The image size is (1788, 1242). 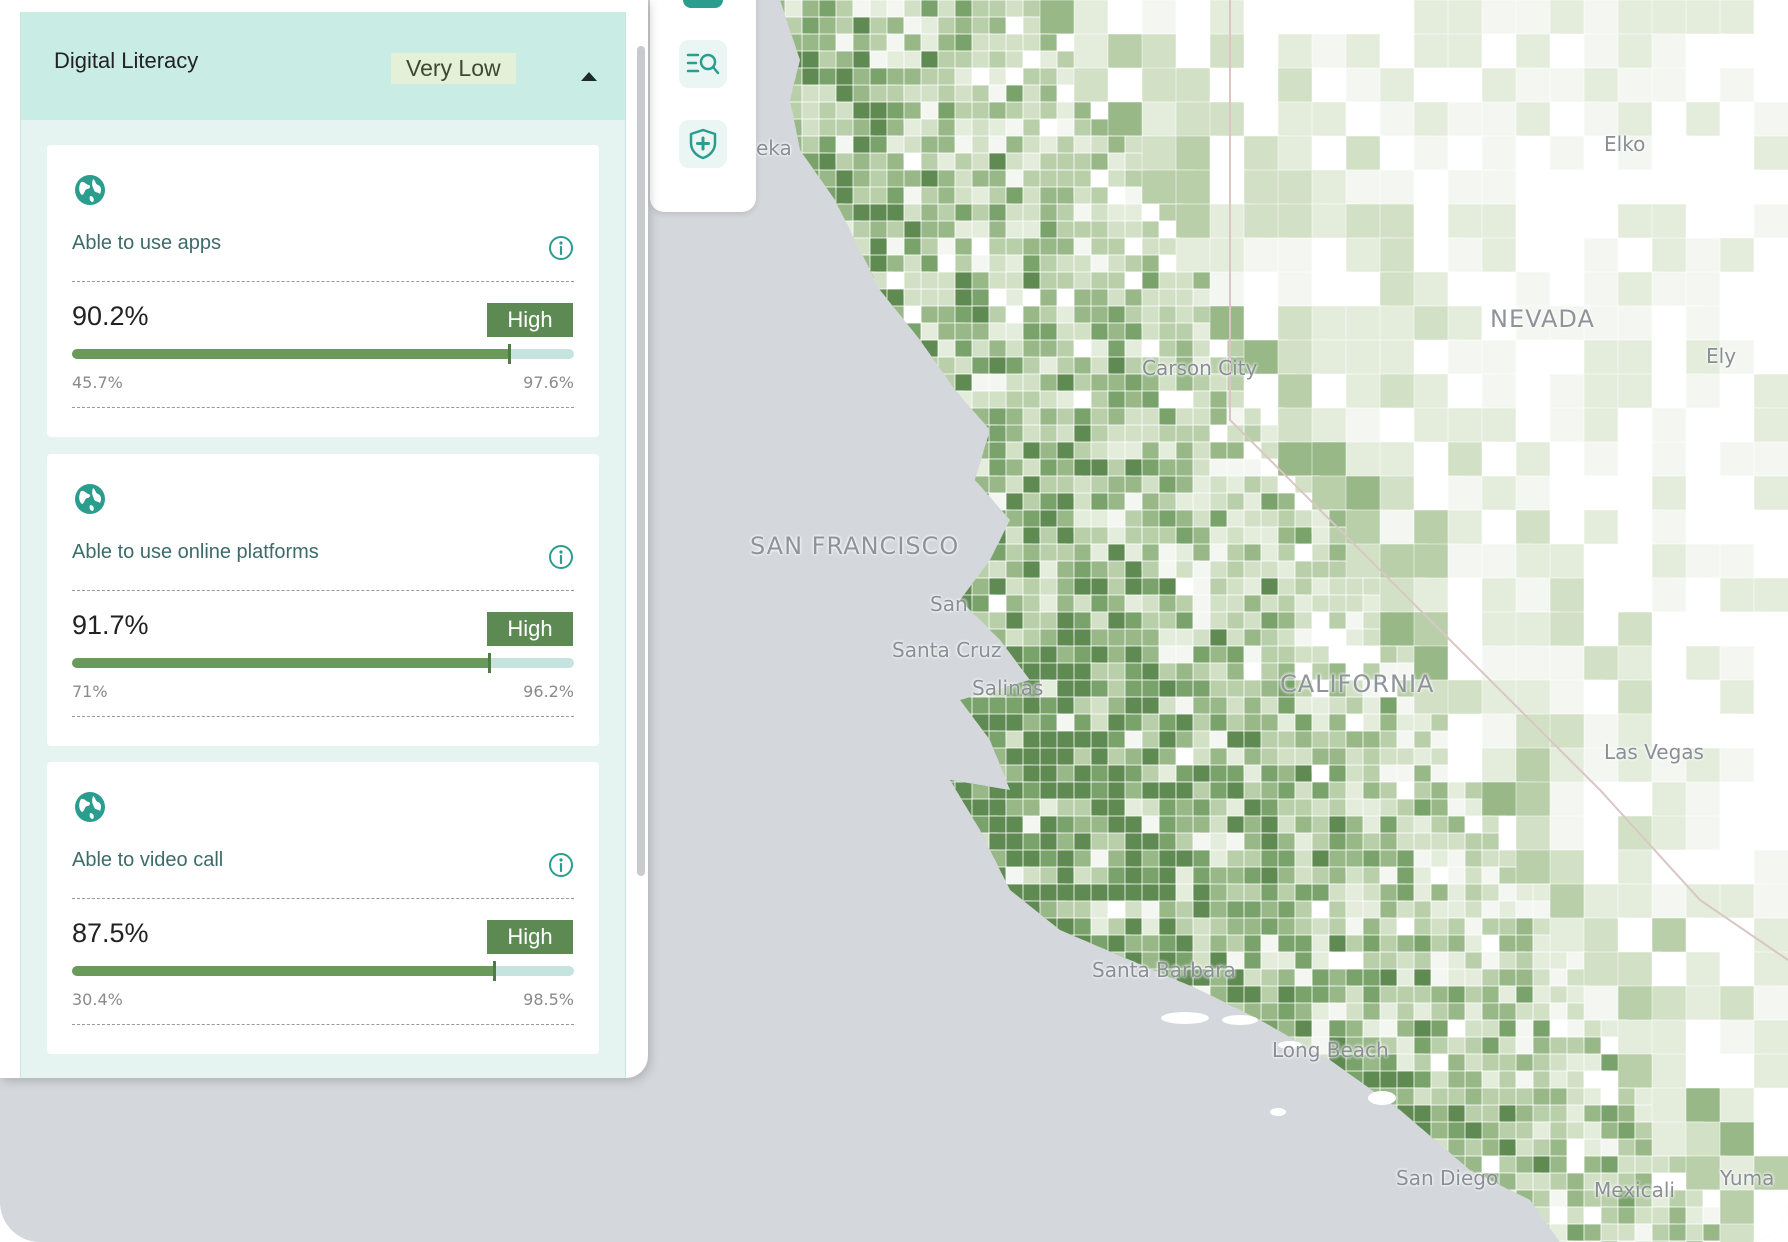 What do you see at coordinates (703, 144) in the screenshot?
I see `health-shield-button` at bounding box center [703, 144].